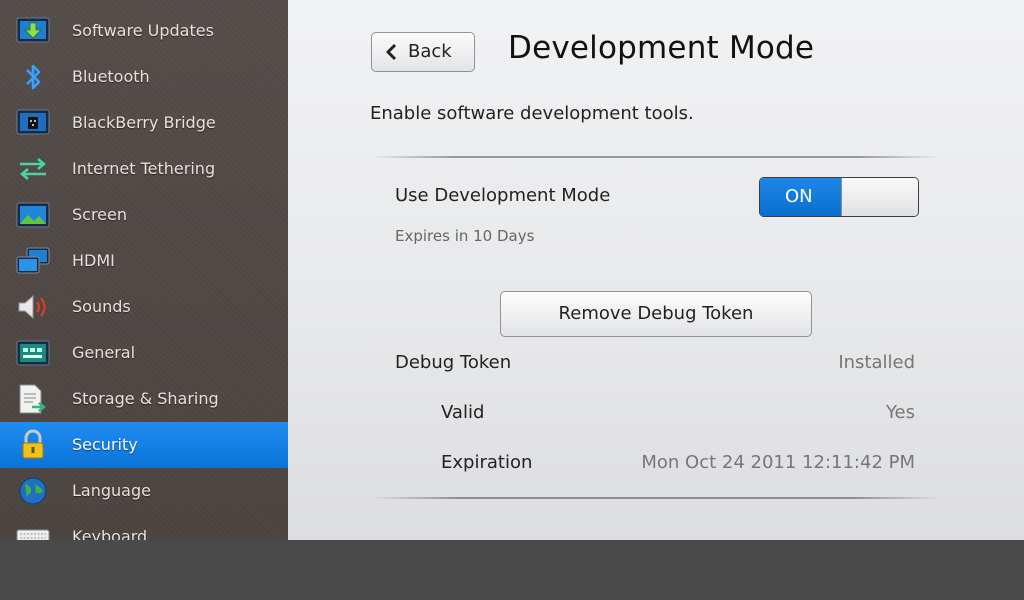 The image size is (1024, 600). Describe the element at coordinates (100, 214) in the screenshot. I see `sidebar-item-label: Screen` at that location.